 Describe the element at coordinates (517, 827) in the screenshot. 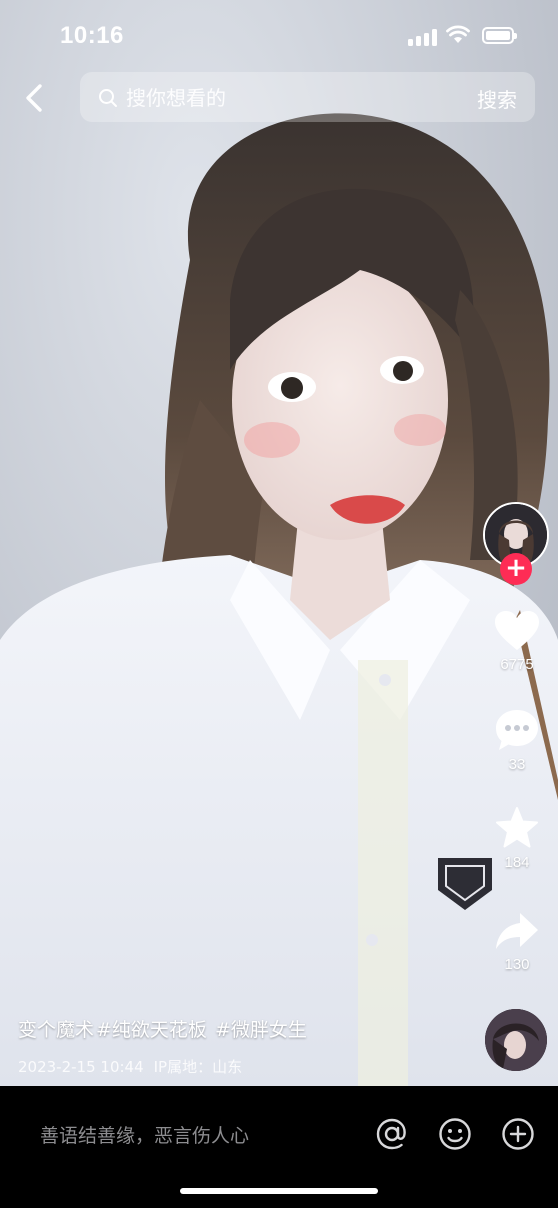

I see `star-icon` at that location.